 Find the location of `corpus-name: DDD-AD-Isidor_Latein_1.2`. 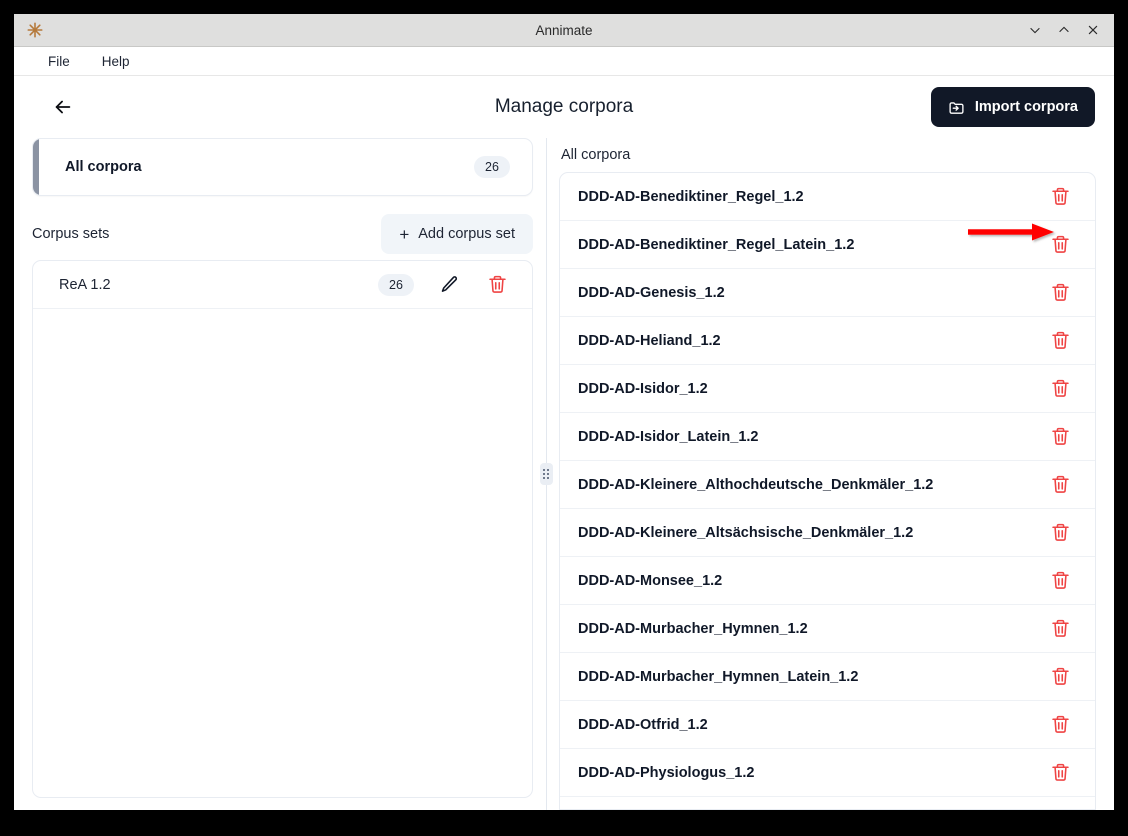

corpus-name: DDD-AD-Isidor_Latein_1.2 is located at coordinates (668, 436).